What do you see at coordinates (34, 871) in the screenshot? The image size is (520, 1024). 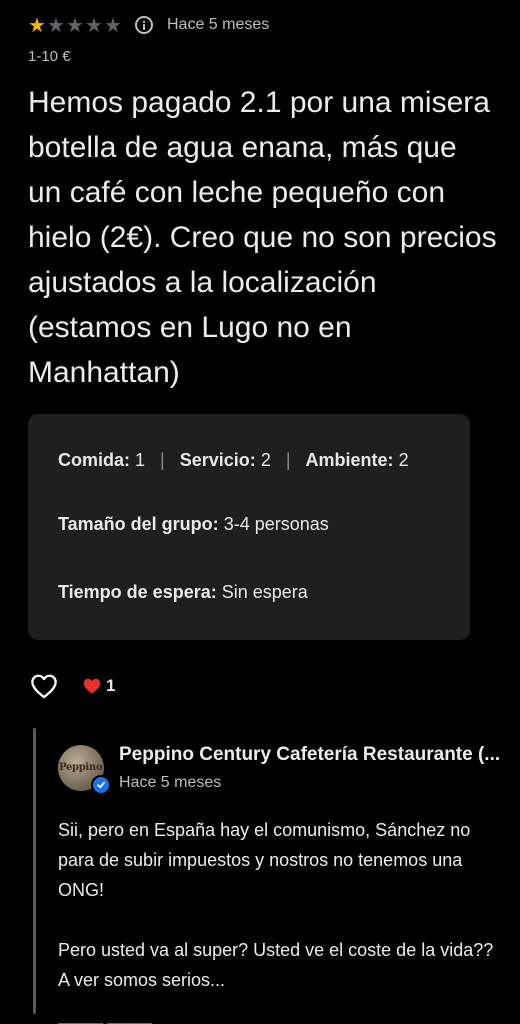 I see `reply-indent-bar` at bounding box center [34, 871].